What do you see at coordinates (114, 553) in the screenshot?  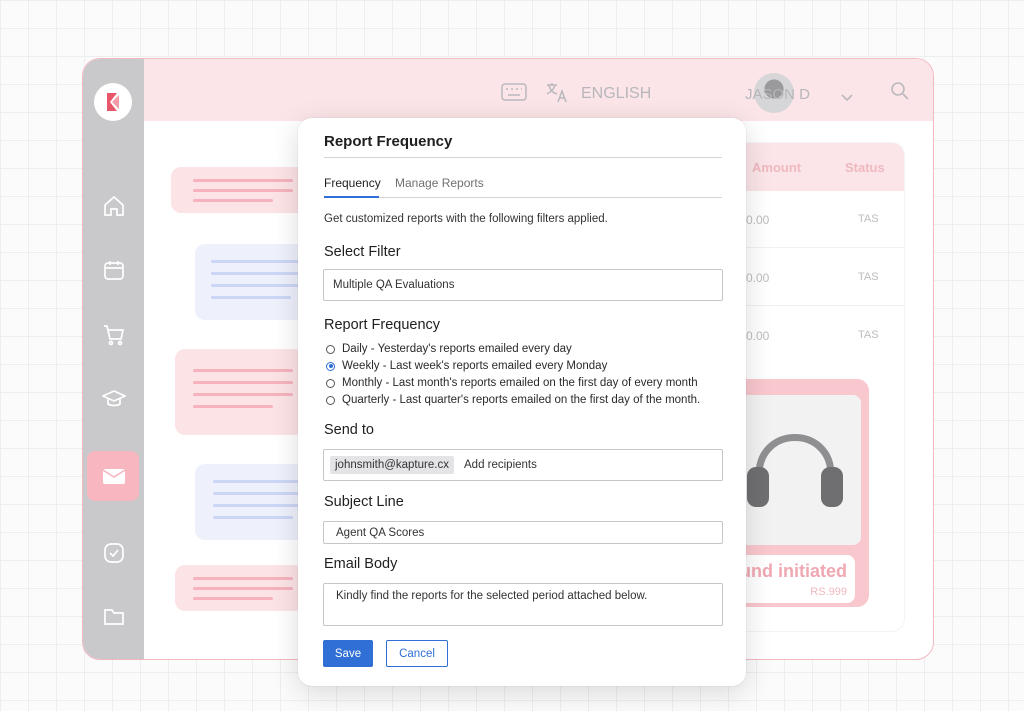 I see `check-badge-icon` at bounding box center [114, 553].